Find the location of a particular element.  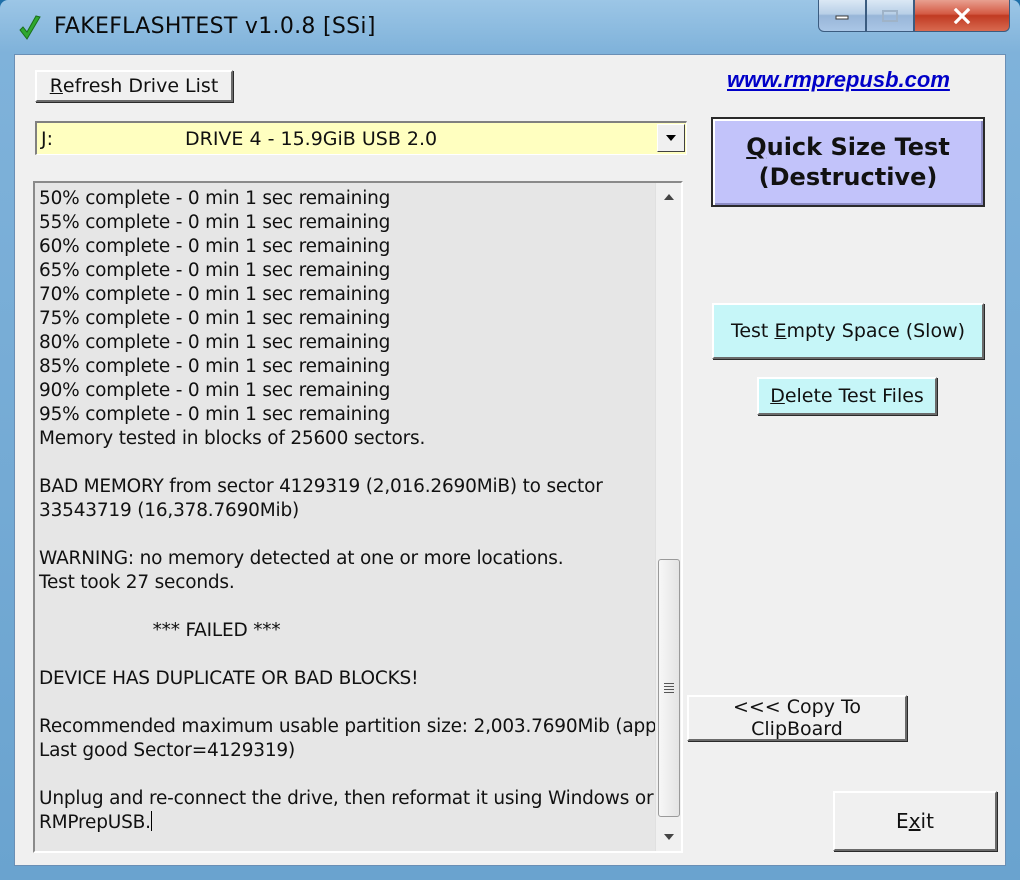

test-empty-space-button: Test Empty Space (Slow) is located at coordinates (848, 331).